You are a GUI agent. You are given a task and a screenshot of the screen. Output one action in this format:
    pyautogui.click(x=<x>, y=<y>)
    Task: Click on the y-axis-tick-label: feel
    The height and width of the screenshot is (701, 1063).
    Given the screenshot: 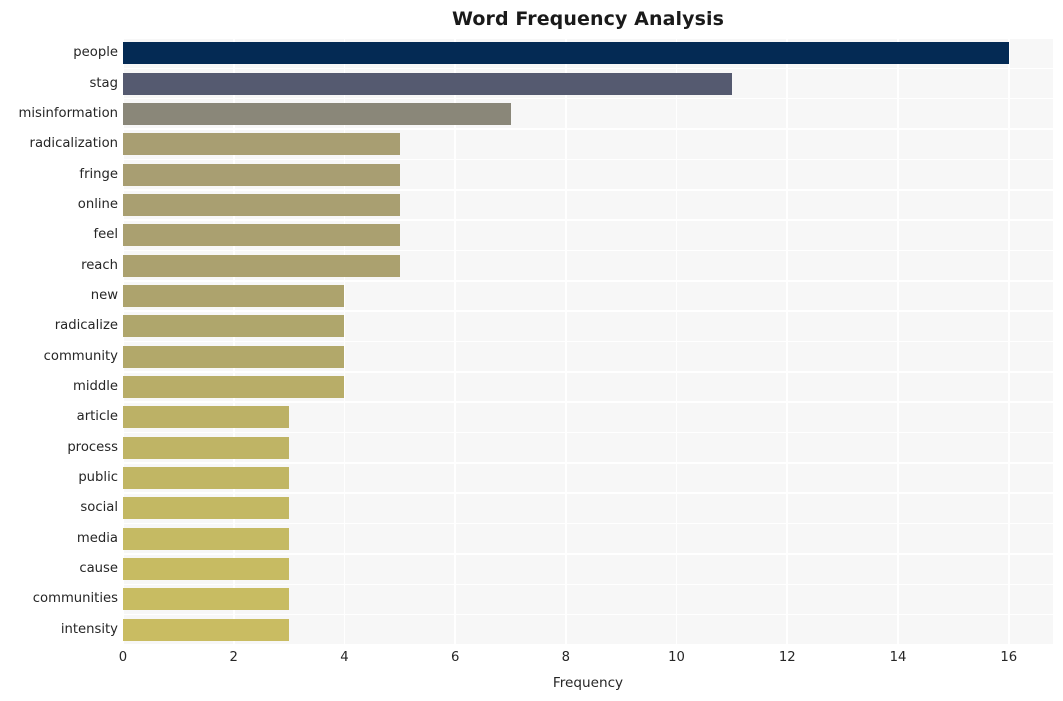 What is the action you would take?
    pyautogui.click(x=105, y=235)
    